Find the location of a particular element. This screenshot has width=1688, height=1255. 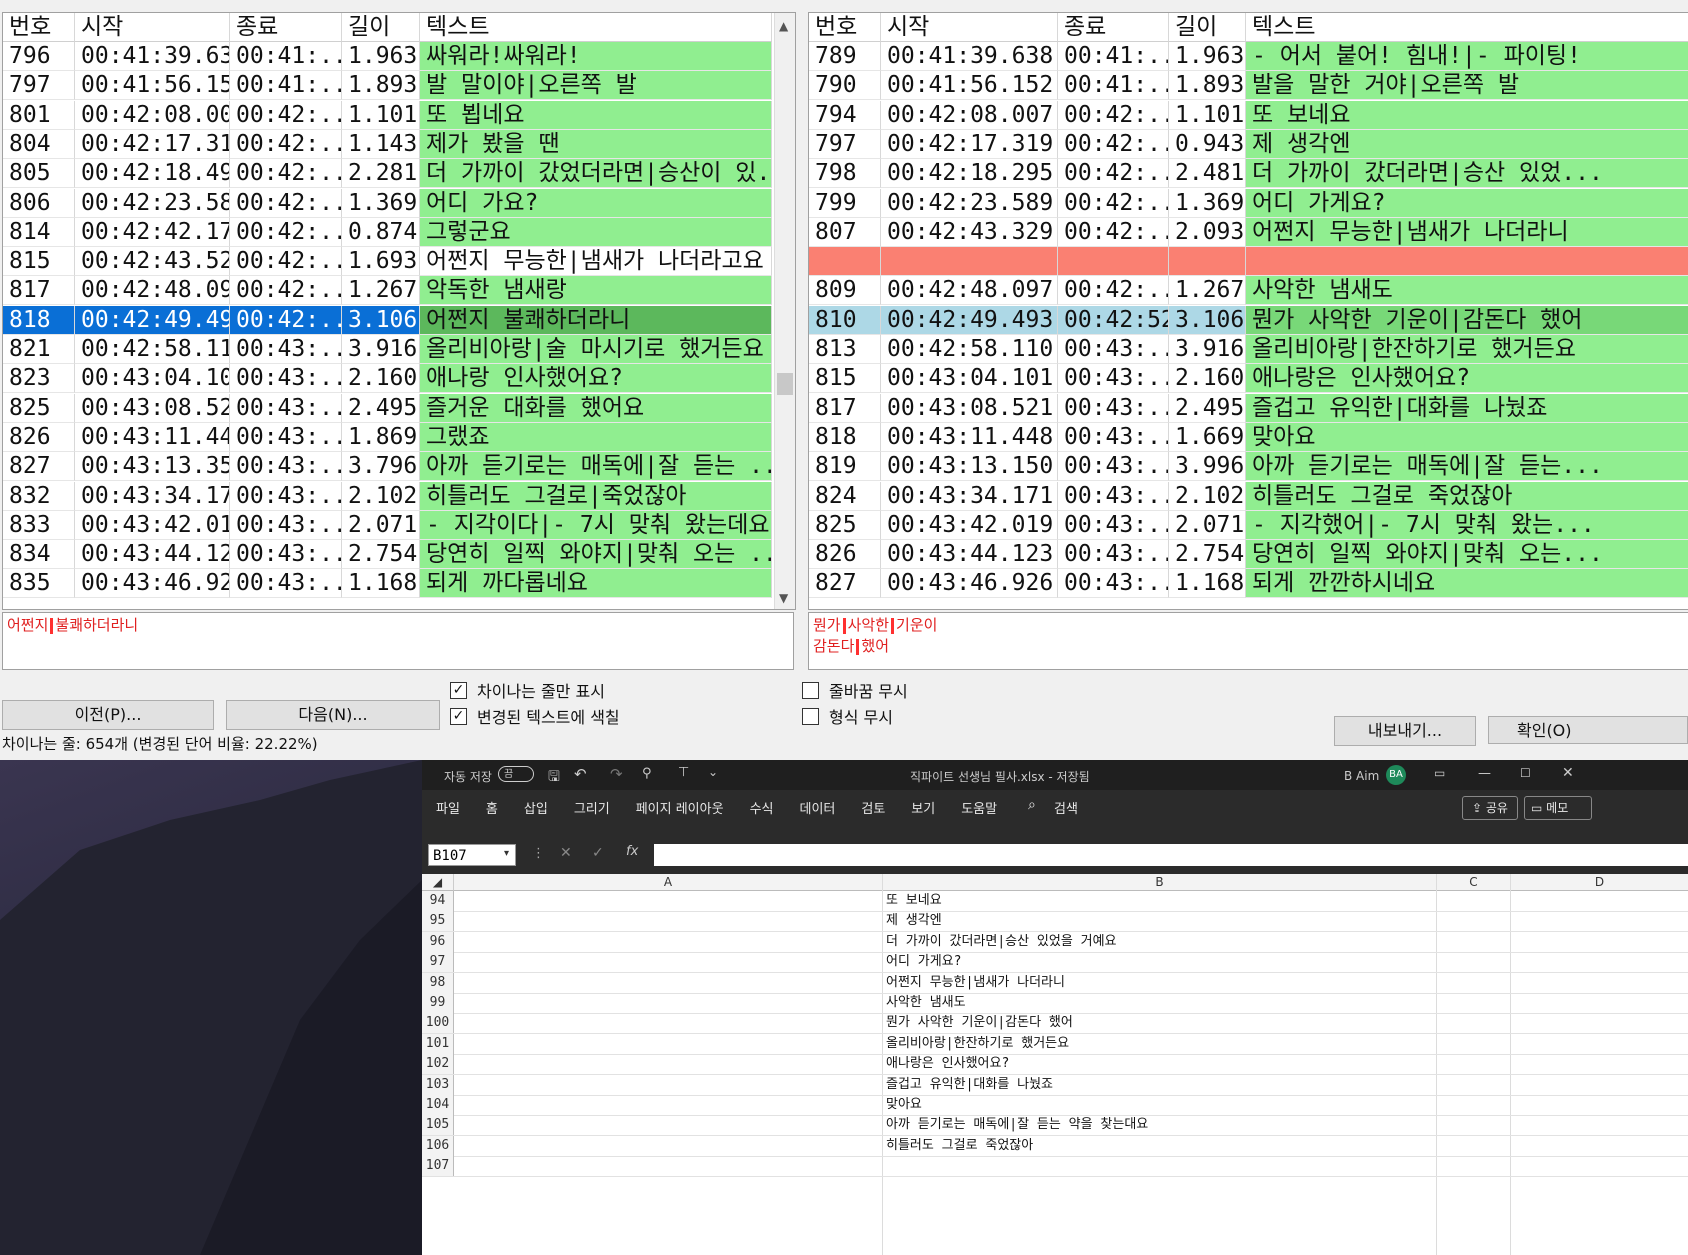

search-label: 검색 is located at coordinates (1066, 807).